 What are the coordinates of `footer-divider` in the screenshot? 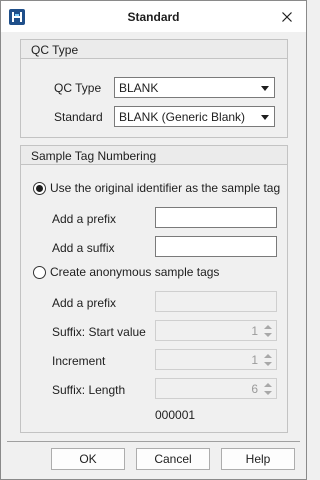 It's located at (153, 441).